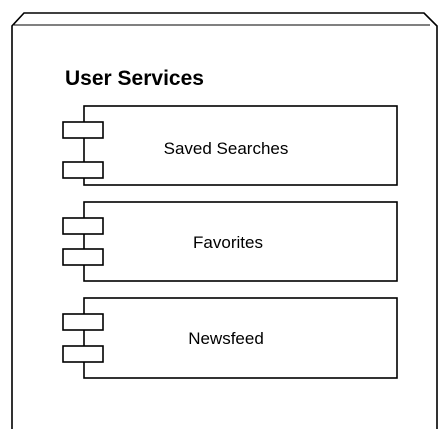 The image size is (444, 429). What do you see at coordinates (226, 148) in the screenshot?
I see `component-label: Saved Searches` at bounding box center [226, 148].